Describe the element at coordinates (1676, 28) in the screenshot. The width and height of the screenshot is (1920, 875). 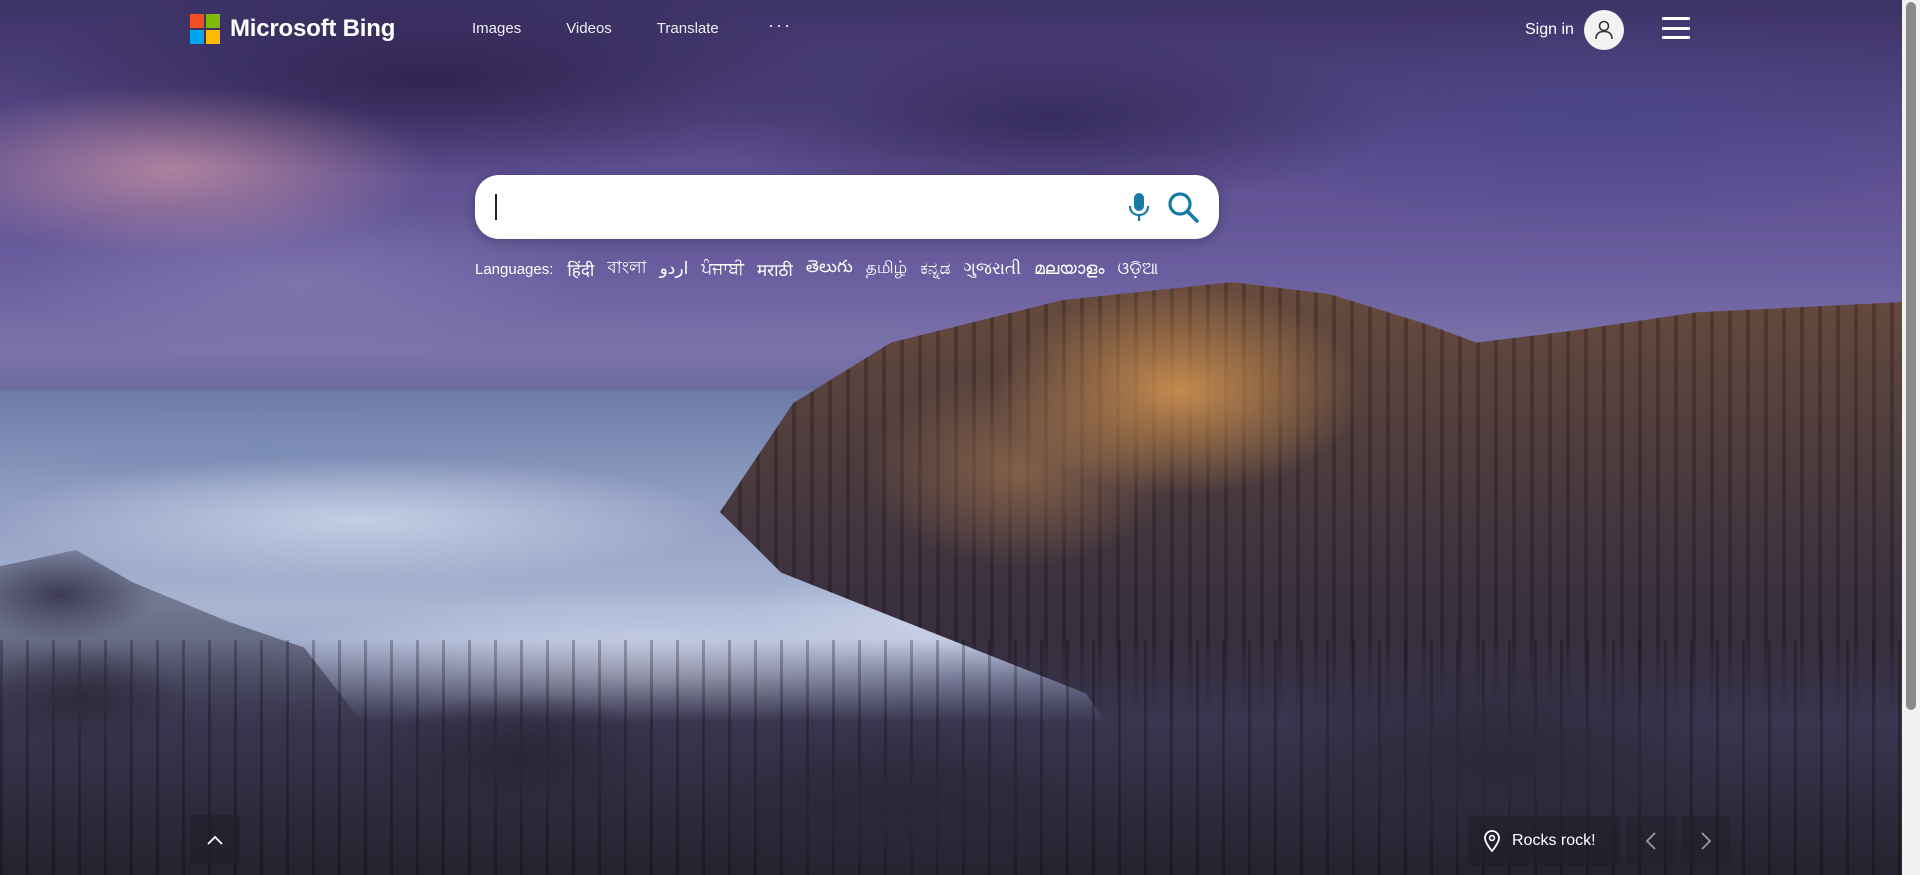
I see `hamburger-menu-icon` at that location.